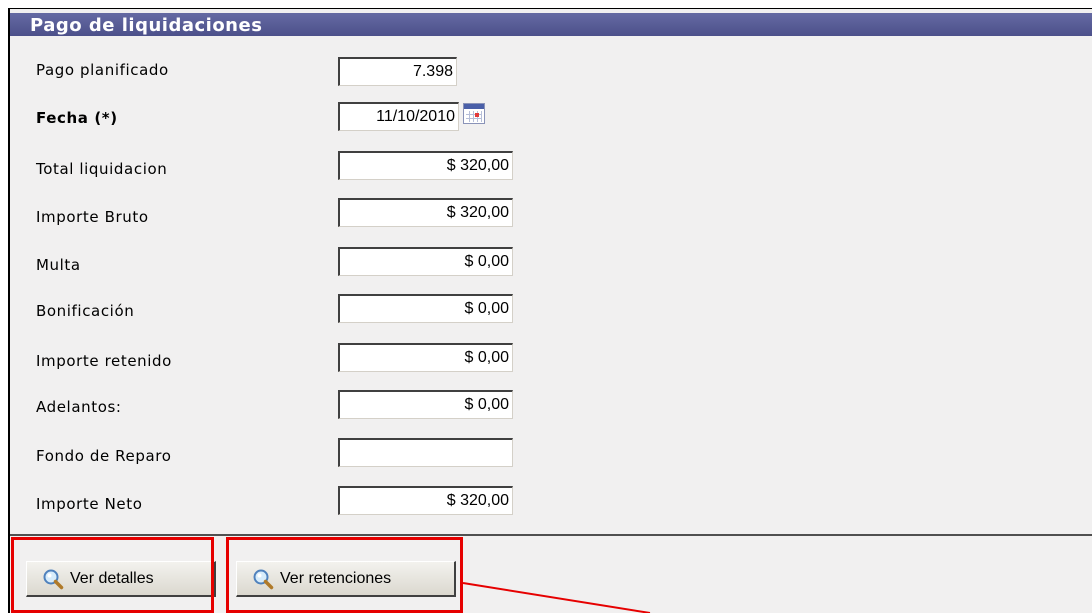  I want to click on fecha-field: 11/10/2010, so click(398, 116).